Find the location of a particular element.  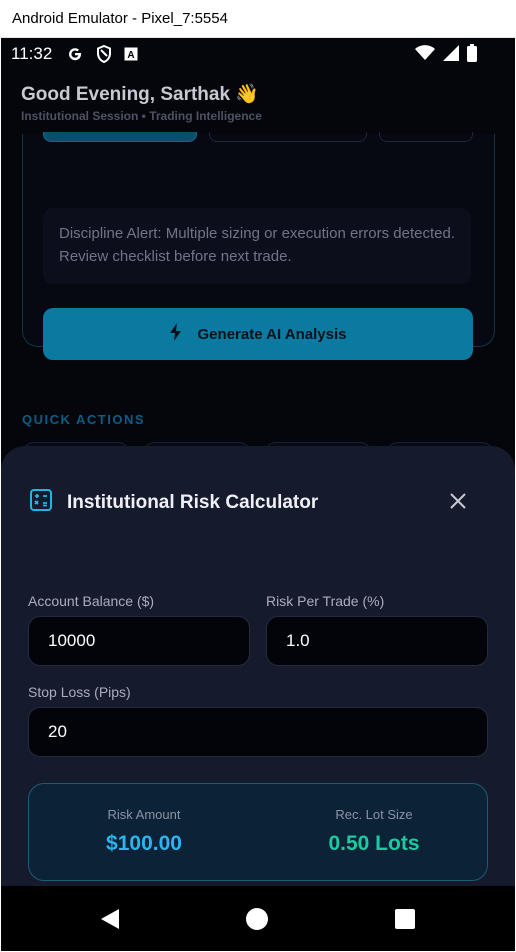

status-time: 11:32 is located at coordinates (32, 53).